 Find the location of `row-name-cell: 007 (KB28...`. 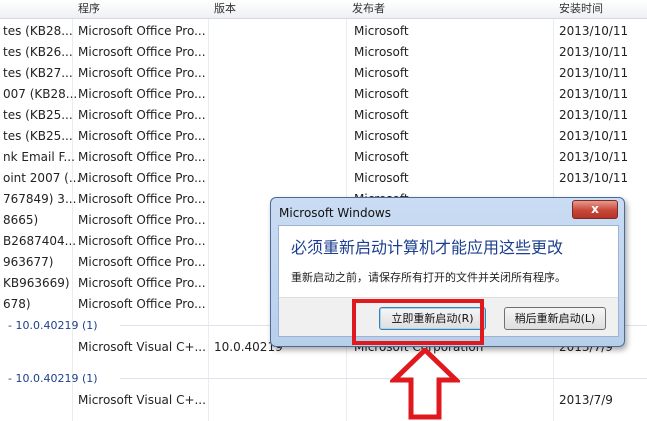

row-name-cell: 007 (KB28... is located at coordinates (40, 94).